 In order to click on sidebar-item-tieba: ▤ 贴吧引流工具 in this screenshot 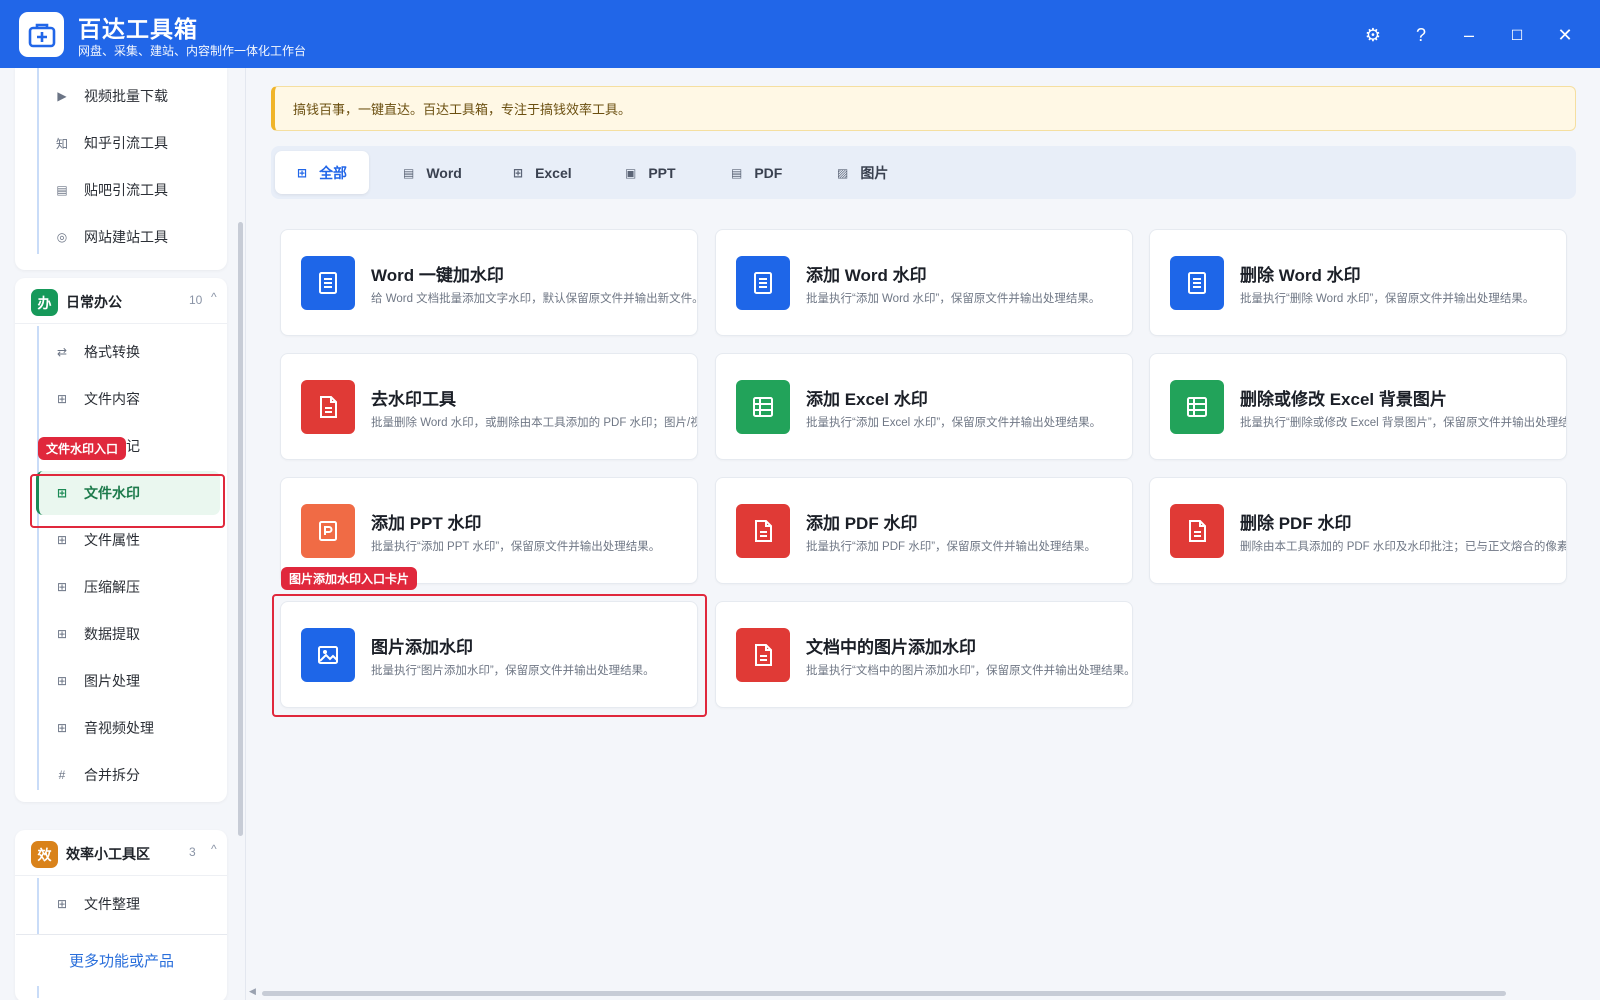, I will do `click(128, 190)`.